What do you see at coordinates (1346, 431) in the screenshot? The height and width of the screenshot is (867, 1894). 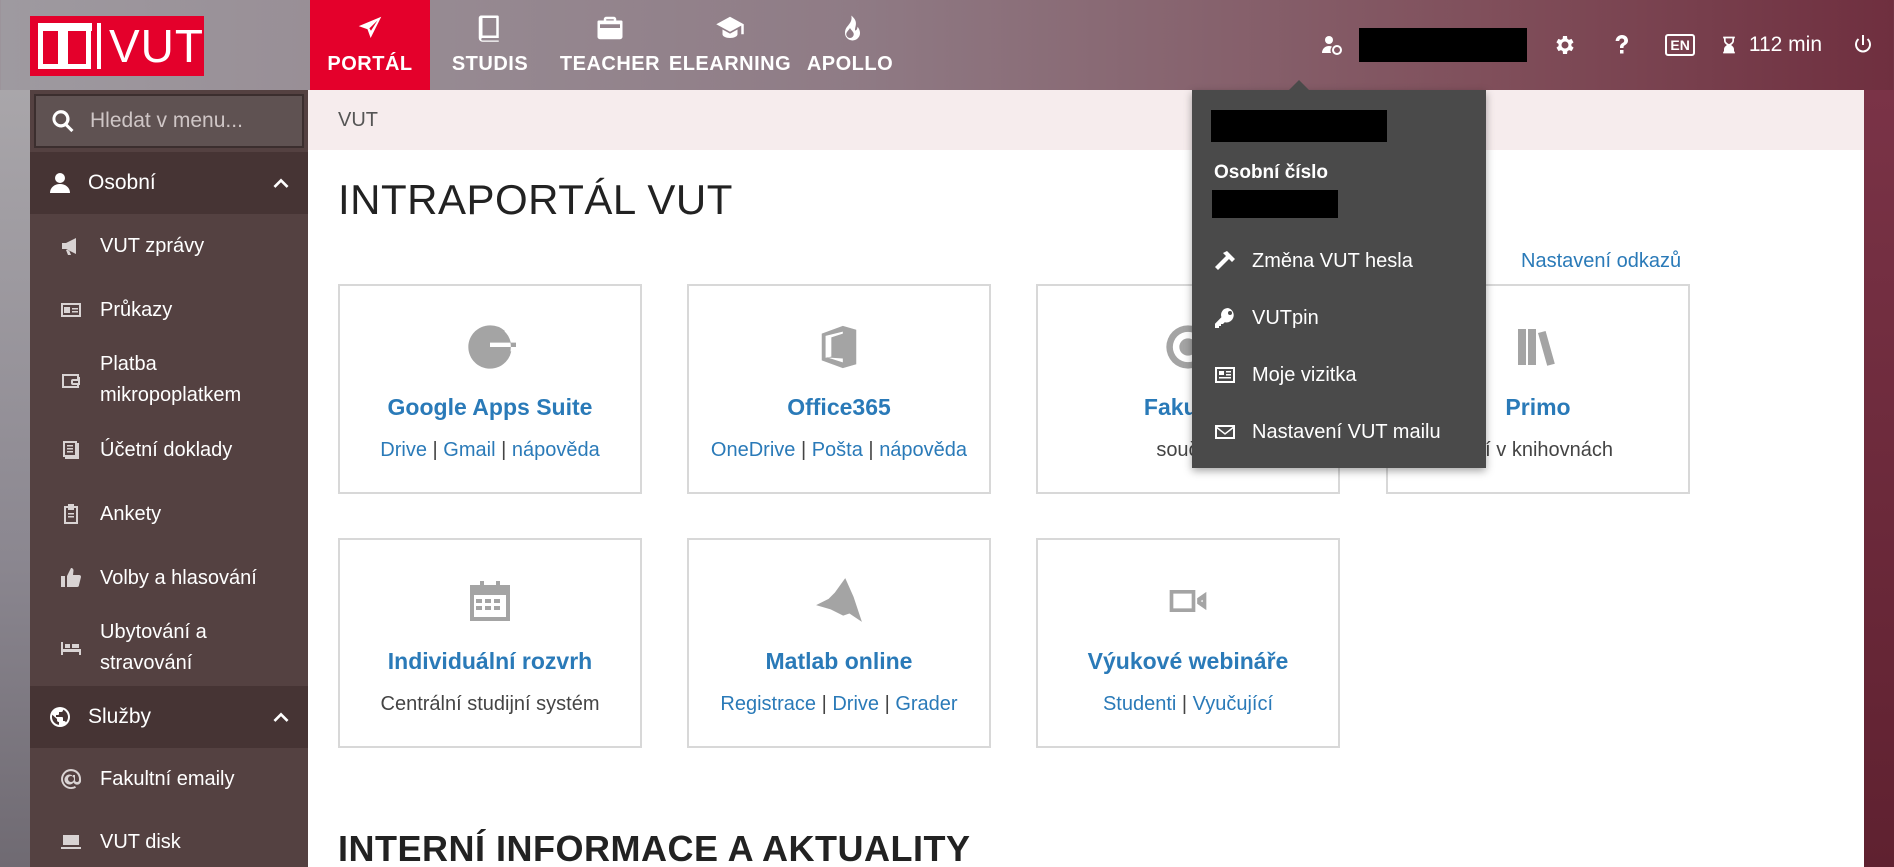 I see `dropdown-item-label: Nastavení VUT mailu` at bounding box center [1346, 431].